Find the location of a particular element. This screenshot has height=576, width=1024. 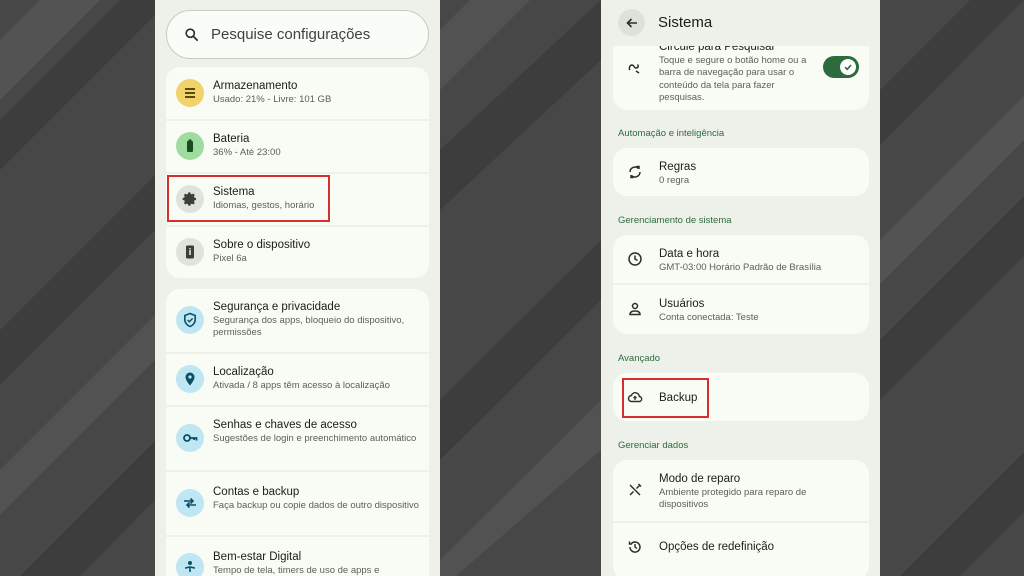

item-subtitle: Pixel 6a is located at coordinates (230, 258).